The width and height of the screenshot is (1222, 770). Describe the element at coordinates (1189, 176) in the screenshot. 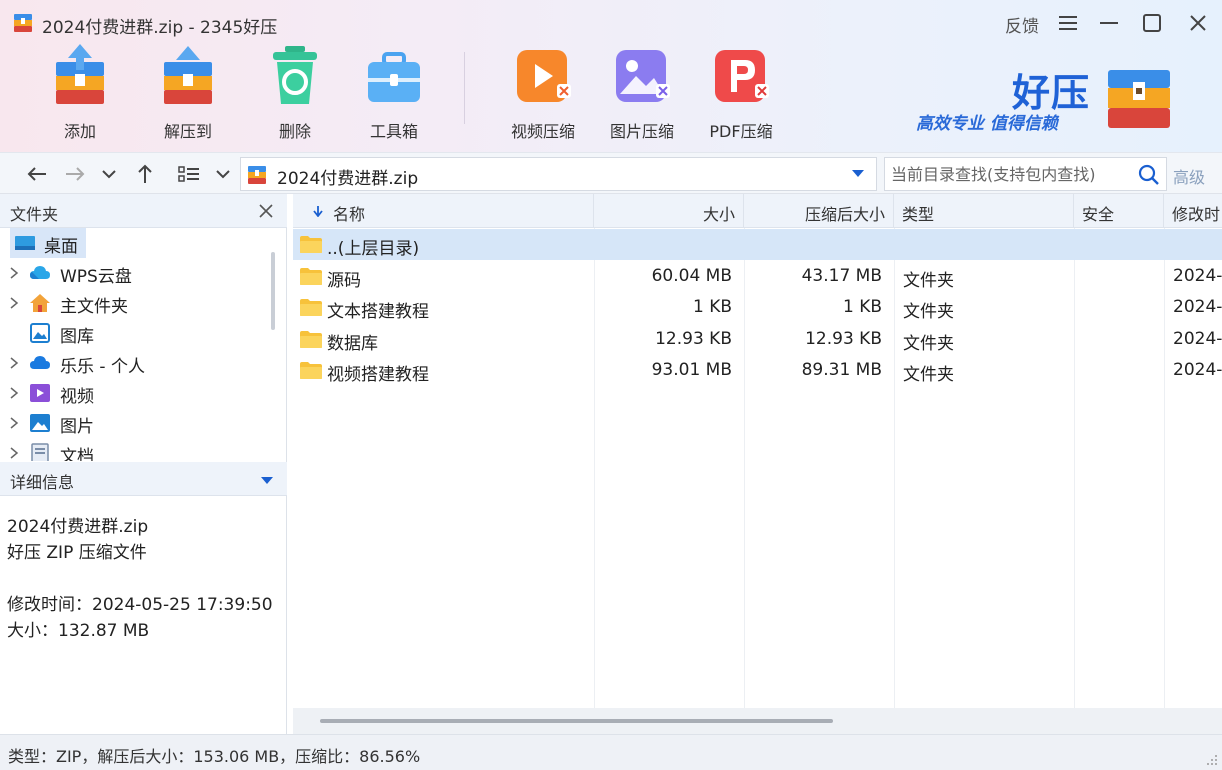

I see `advanced-search-link: 高级` at that location.